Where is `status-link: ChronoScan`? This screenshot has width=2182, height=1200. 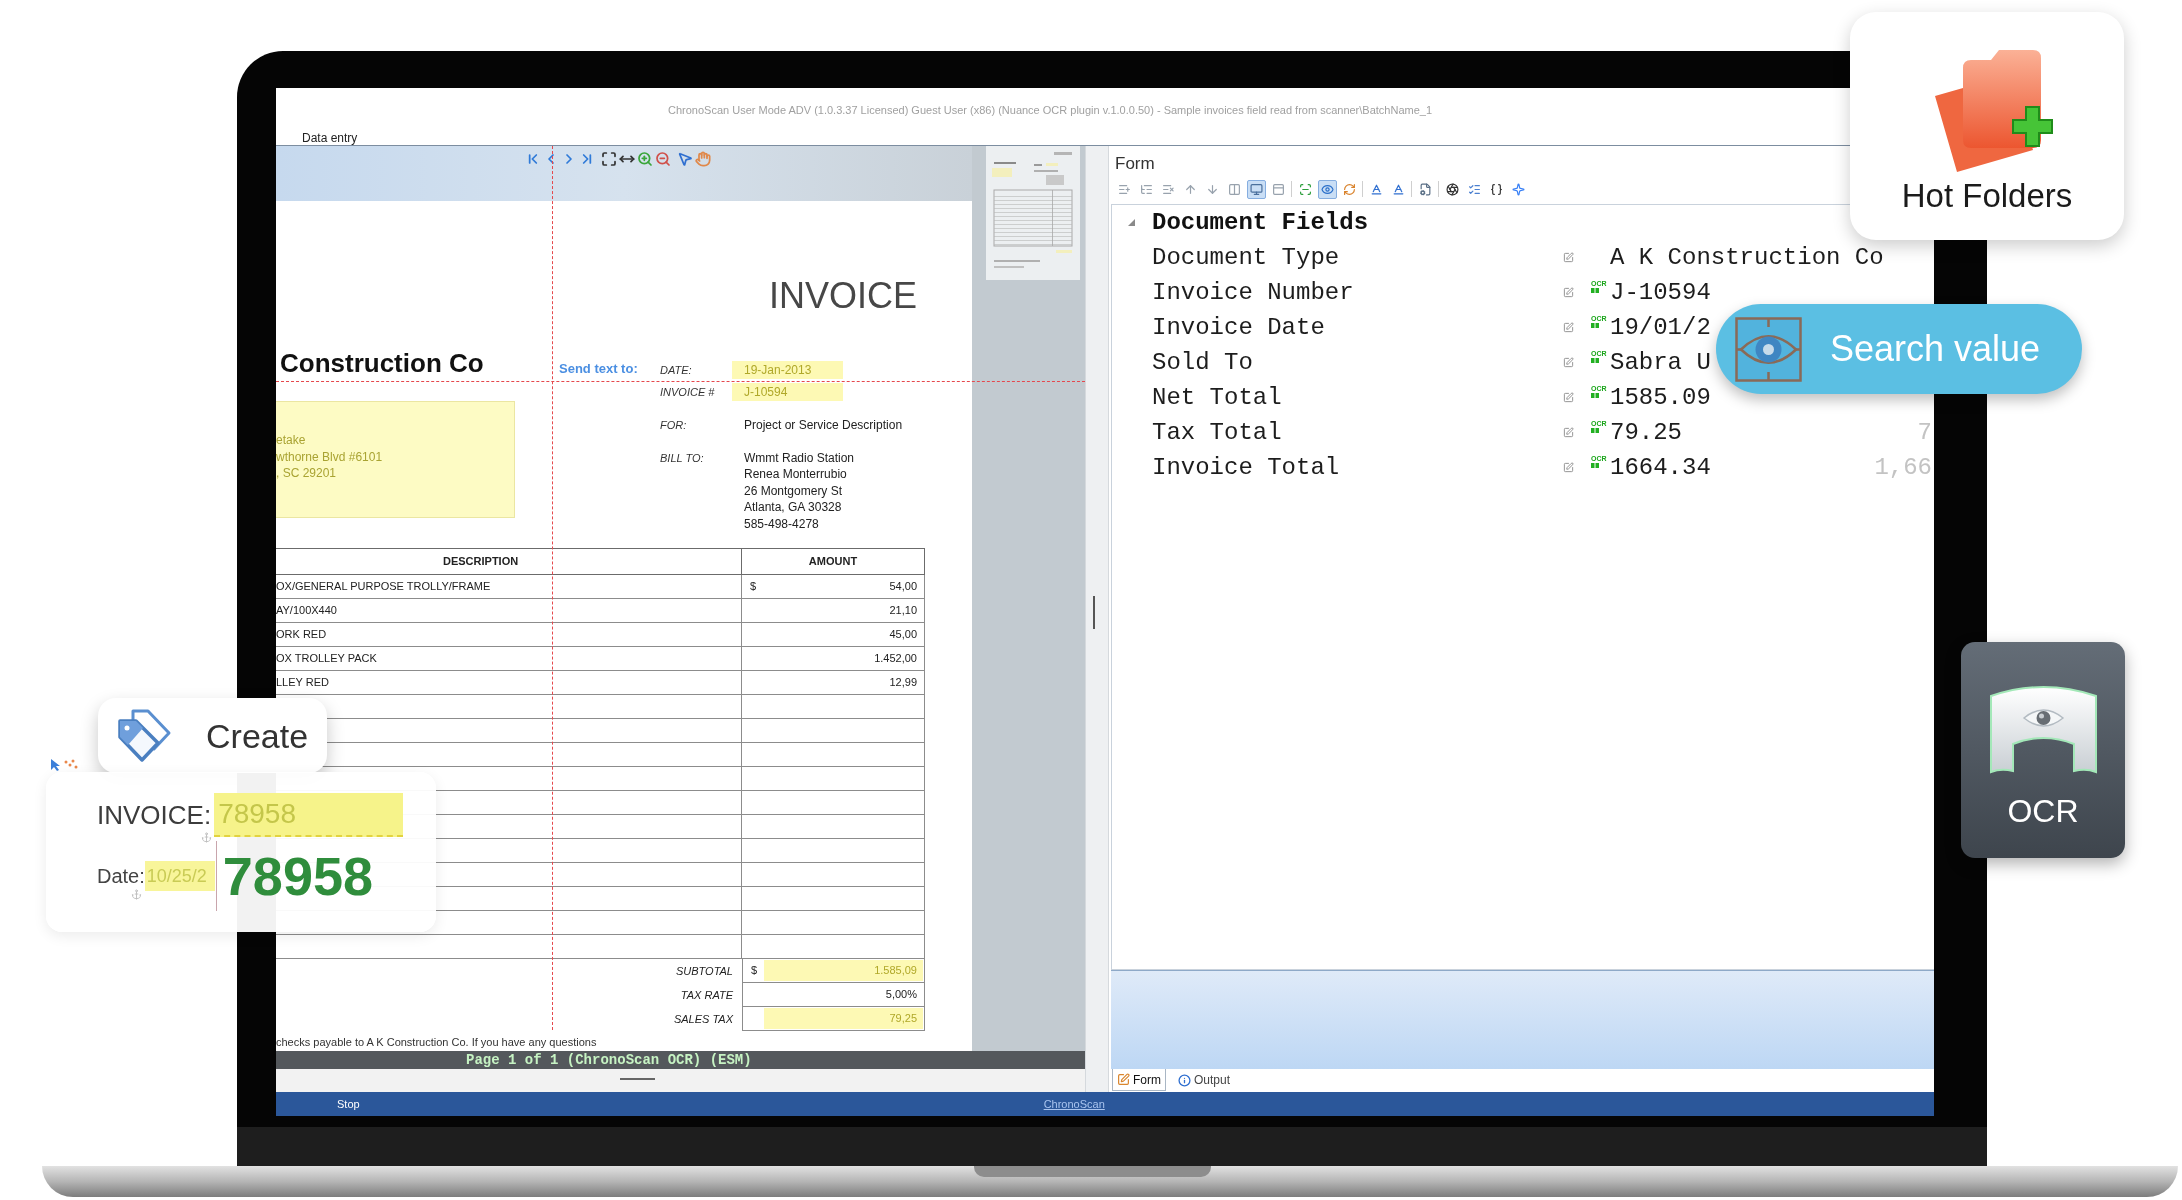 status-link: ChronoScan is located at coordinates (1074, 1104).